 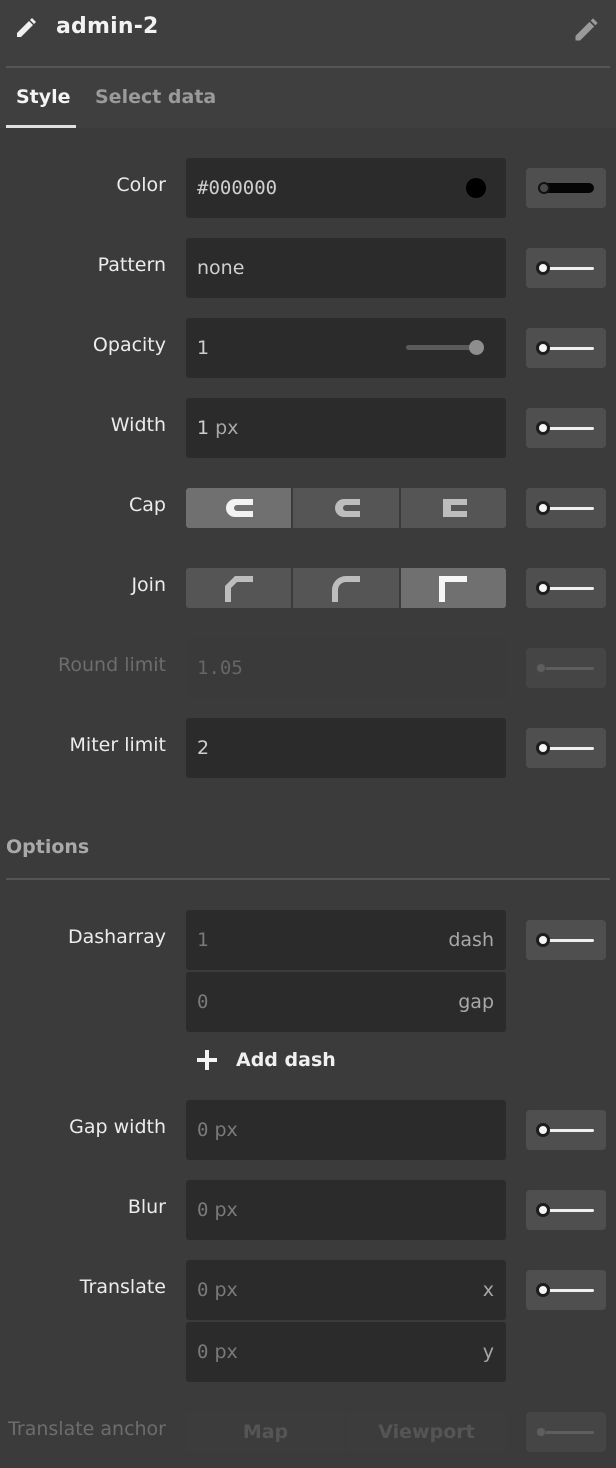 What do you see at coordinates (116, 937) in the screenshot?
I see `dasharray-label: Dasharray` at bounding box center [116, 937].